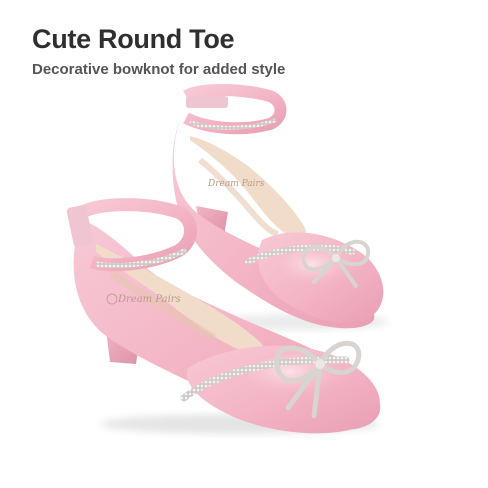 The height and width of the screenshot is (488, 488). What do you see at coordinates (236, 184) in the screenshot?
I see `back-insole-brand: Dream Pairs` at bounding box center [236, 184].